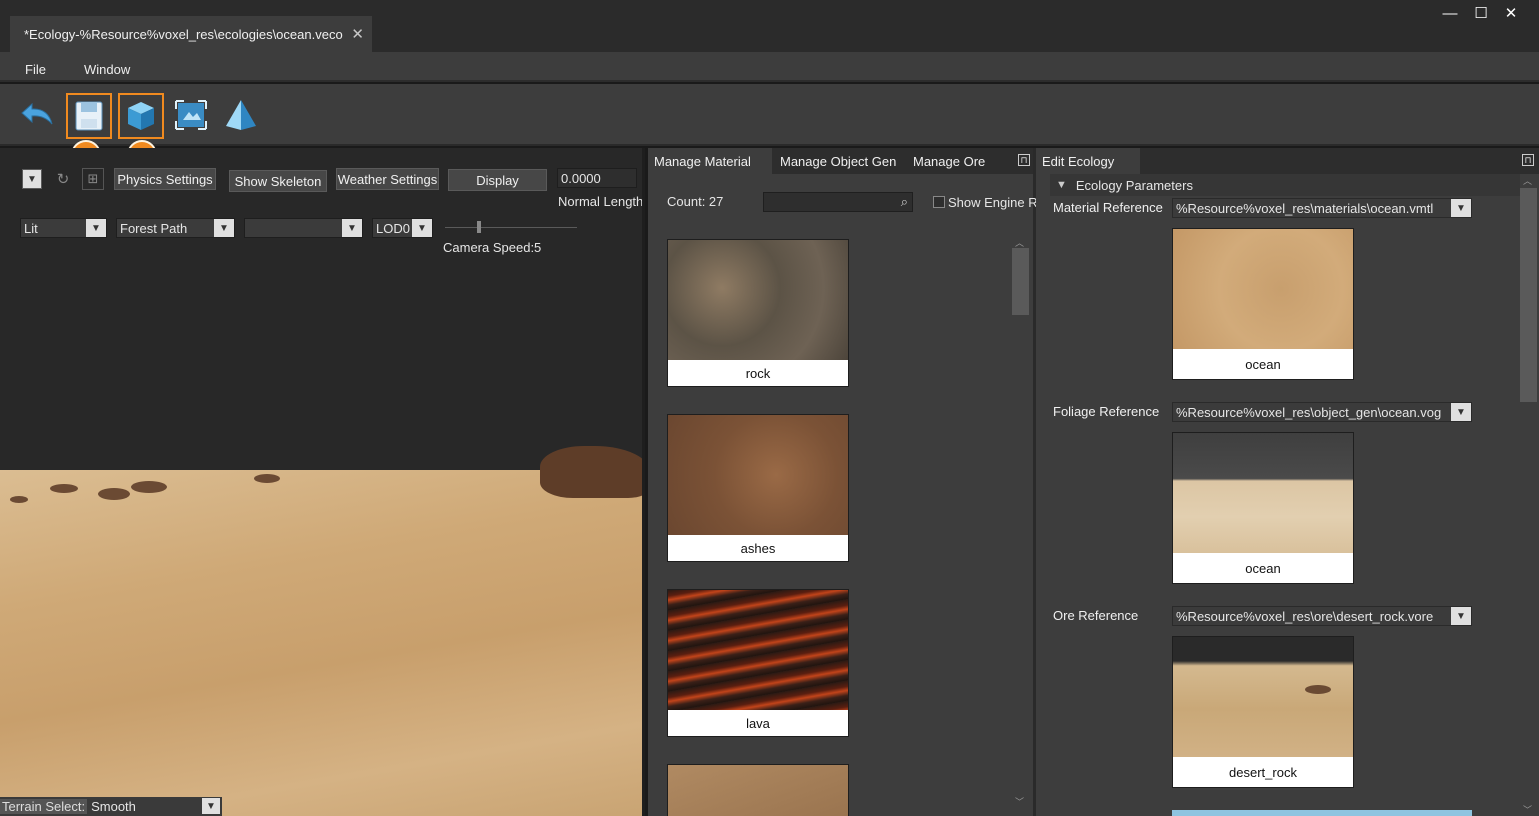 This screenshot has width=1539, height=816. I want to click on close-button: ✕, so click(1511, 13).